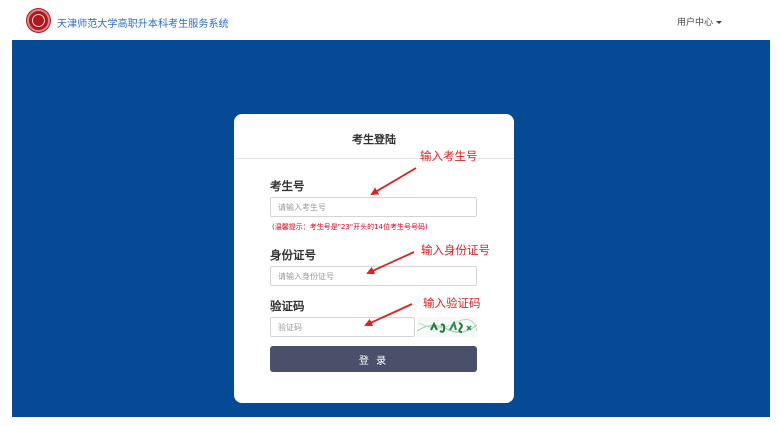 Image resolution: width=779 pixels, height=426 pixels. I want to click on exam-no-input, so click(373, 207).